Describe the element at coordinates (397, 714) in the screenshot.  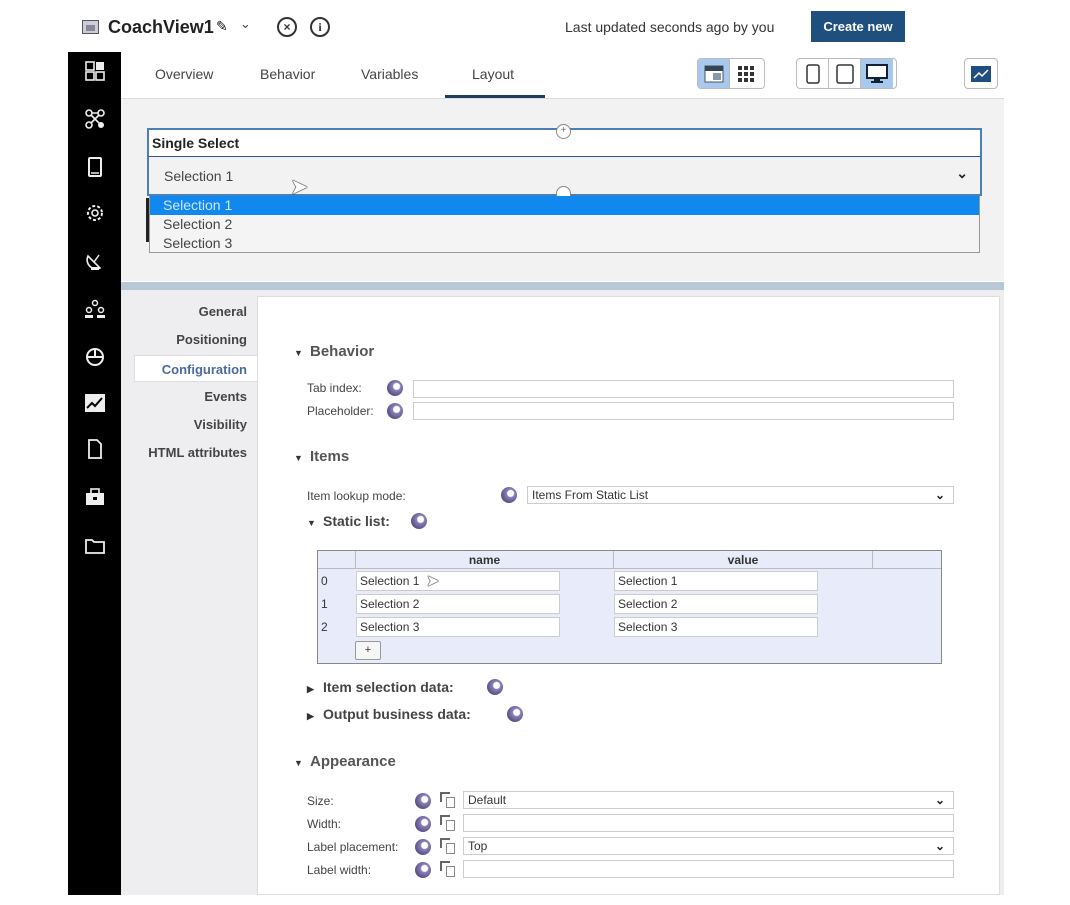
I see `subsection-title: Output business data:` at that location.